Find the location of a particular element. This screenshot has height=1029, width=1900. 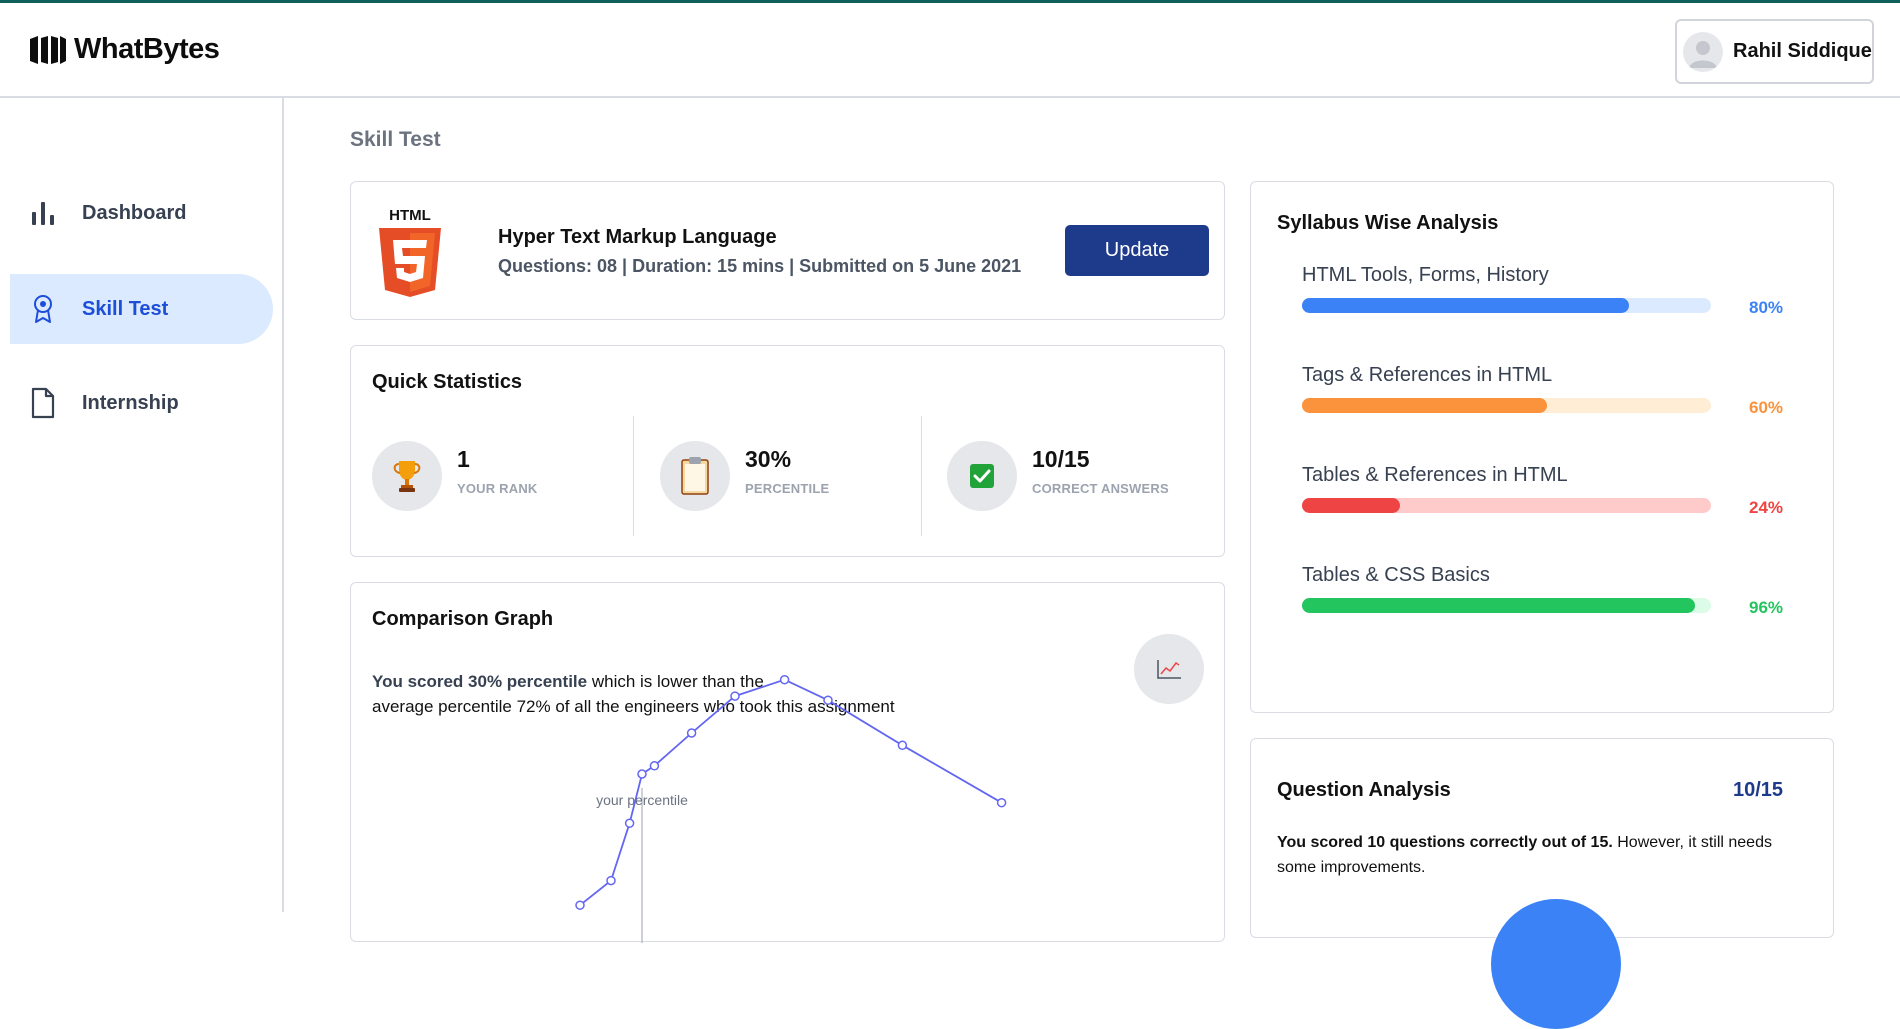

syllabus-item: HTML Tools, Forms, History 80% is located at coordinates (1543, 299).